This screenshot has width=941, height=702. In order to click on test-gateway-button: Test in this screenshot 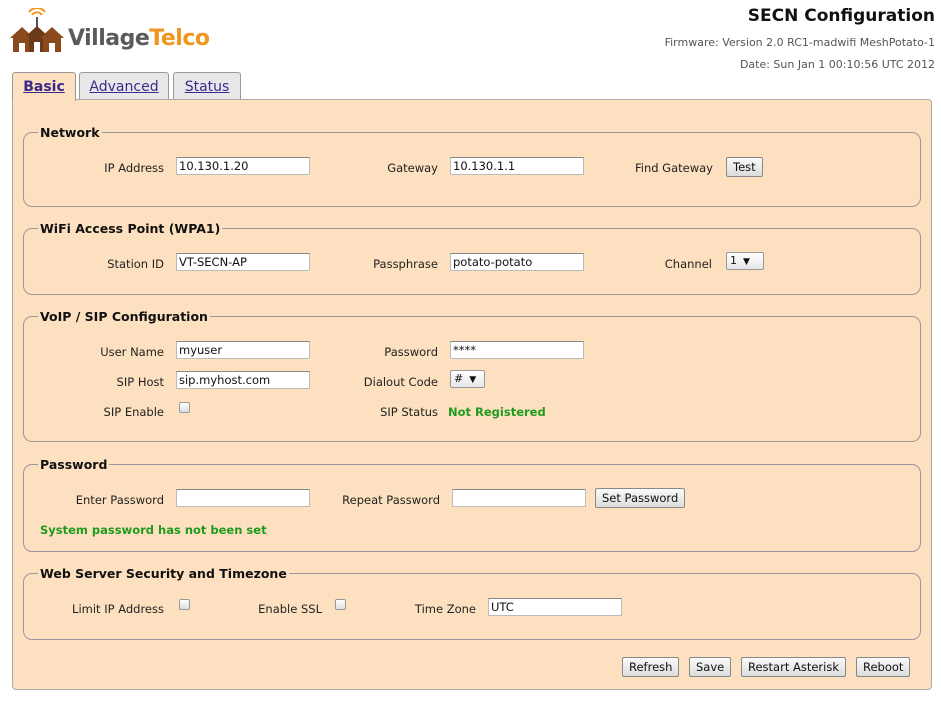, I will do `click(744, 167)`.